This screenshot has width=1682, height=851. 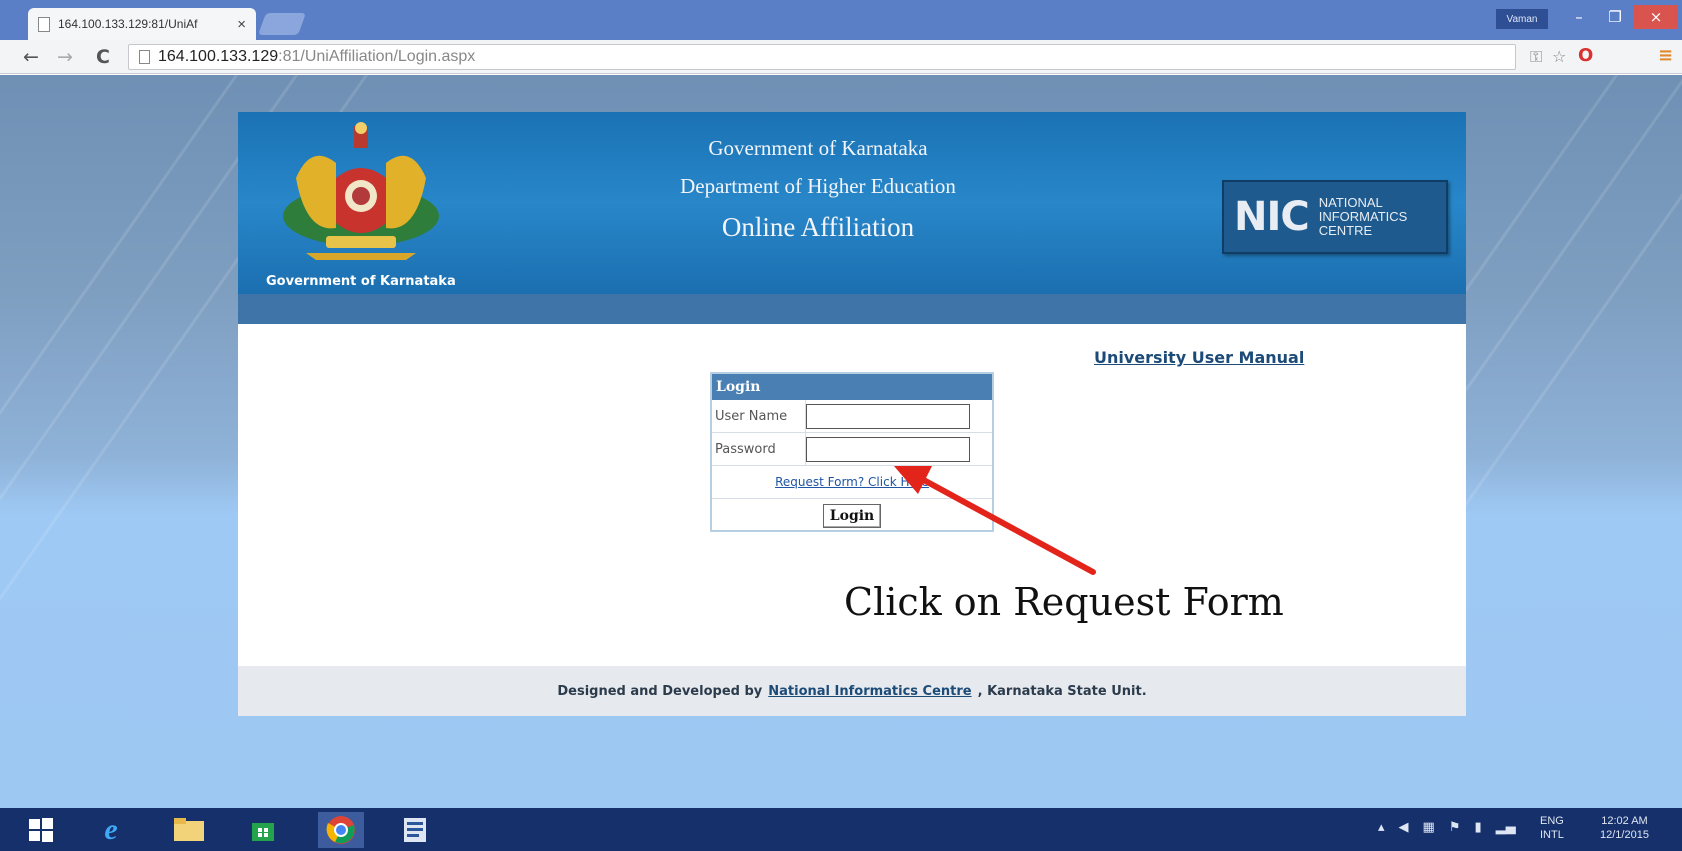 I want to click on key-icon: ⚿, so click(x=1536, y=57).